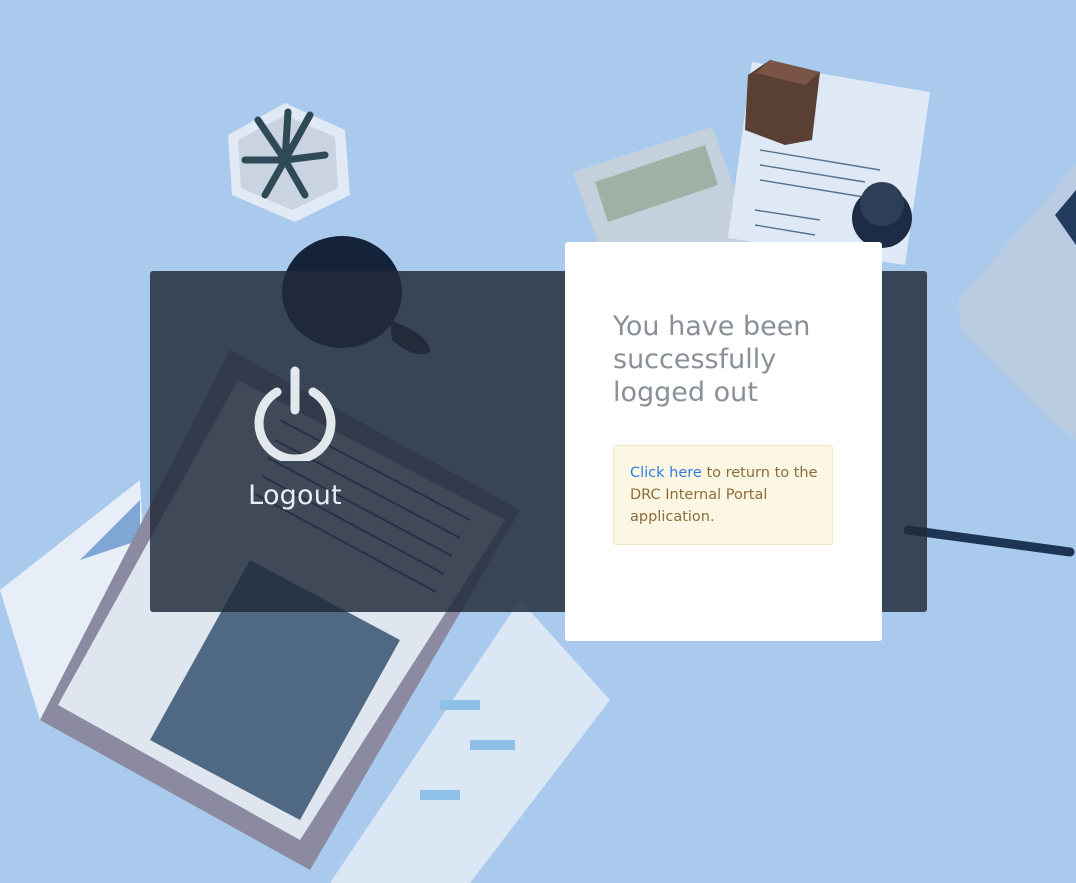 This screenshot has height=883, width=1076. Describe the element at coordinates (666, 473) in the screenshot. I see `click-here-link: Click here` at that location.